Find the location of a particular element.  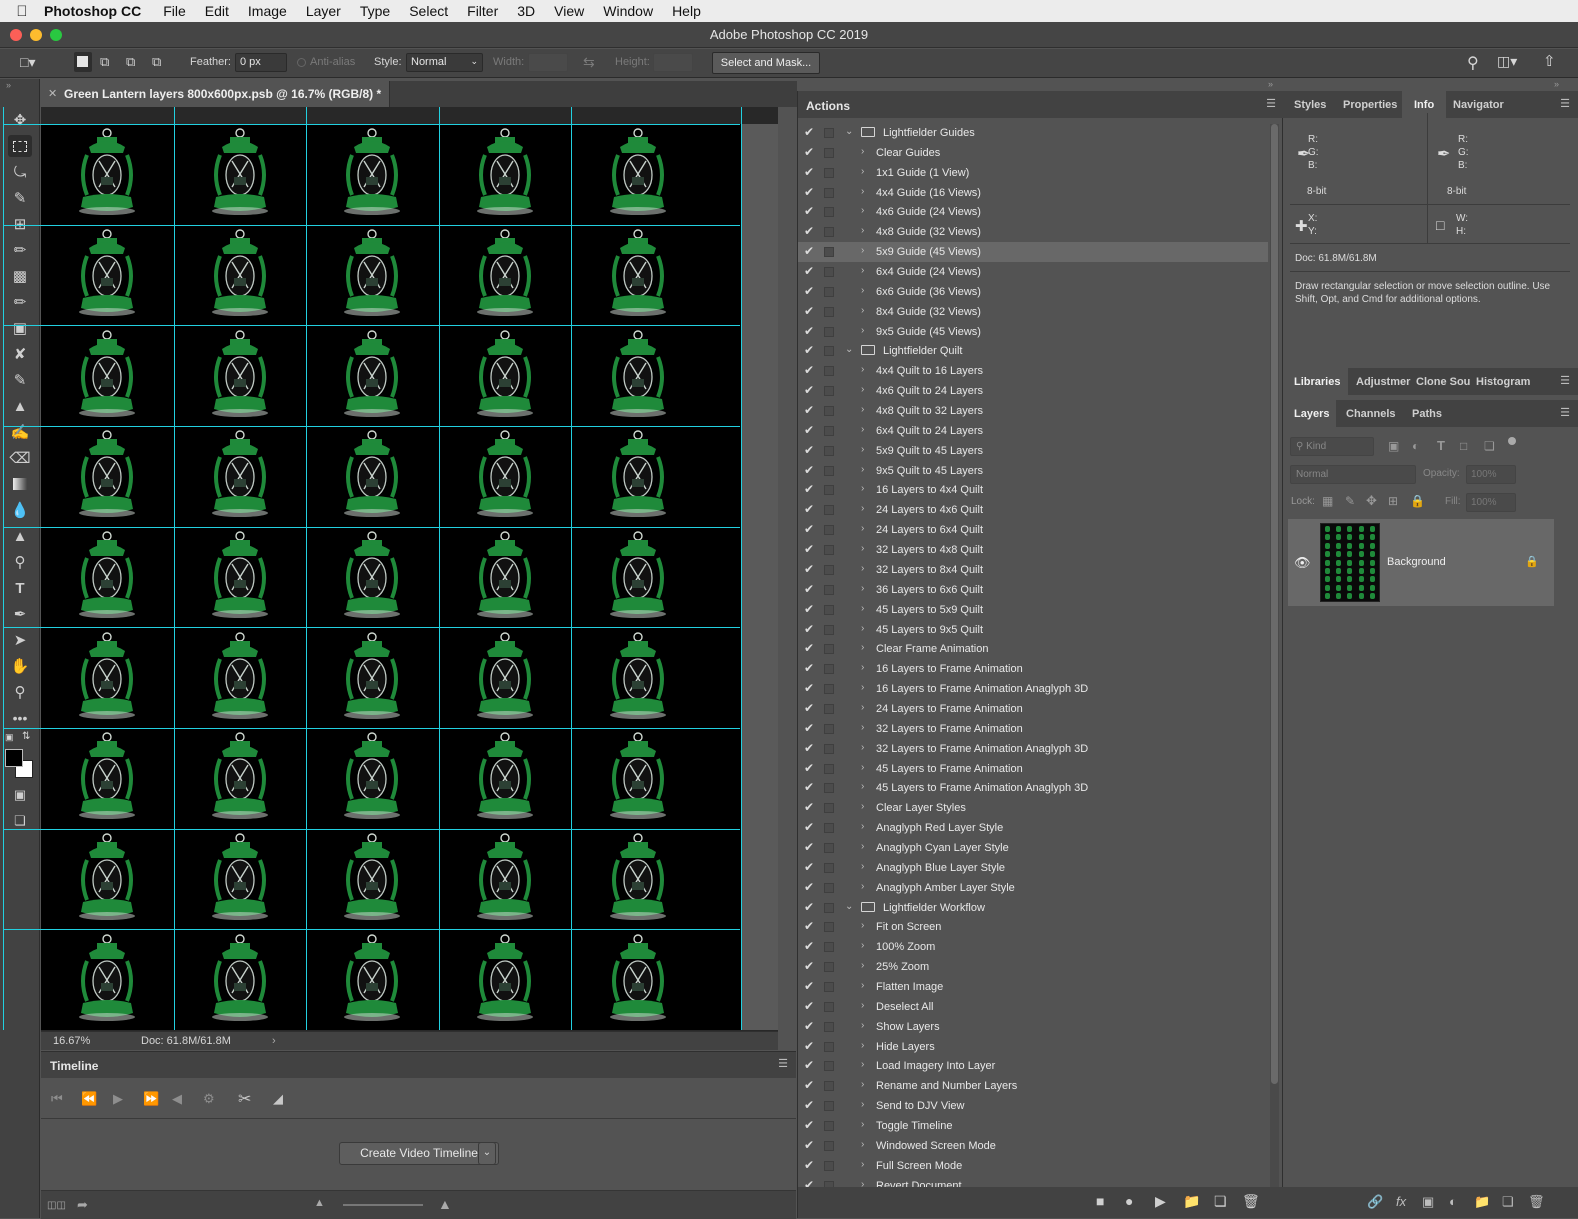

quick-mask-icon: ▣ is located at coordinates (20, 795).